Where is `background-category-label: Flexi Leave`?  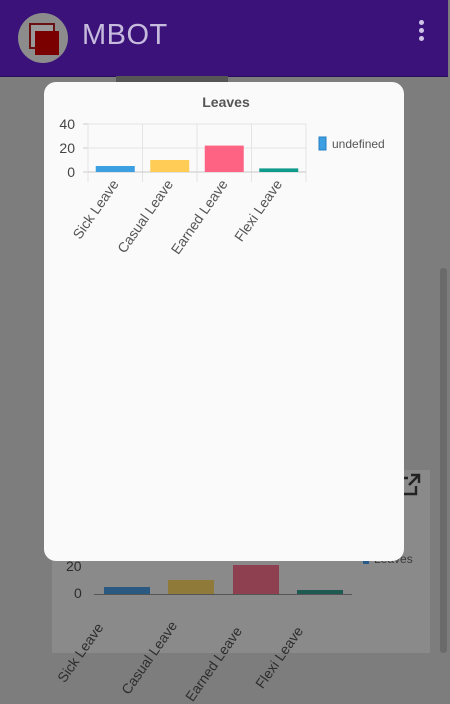 background-category-label: Flexi Leave is located at coordinates (279, 657).